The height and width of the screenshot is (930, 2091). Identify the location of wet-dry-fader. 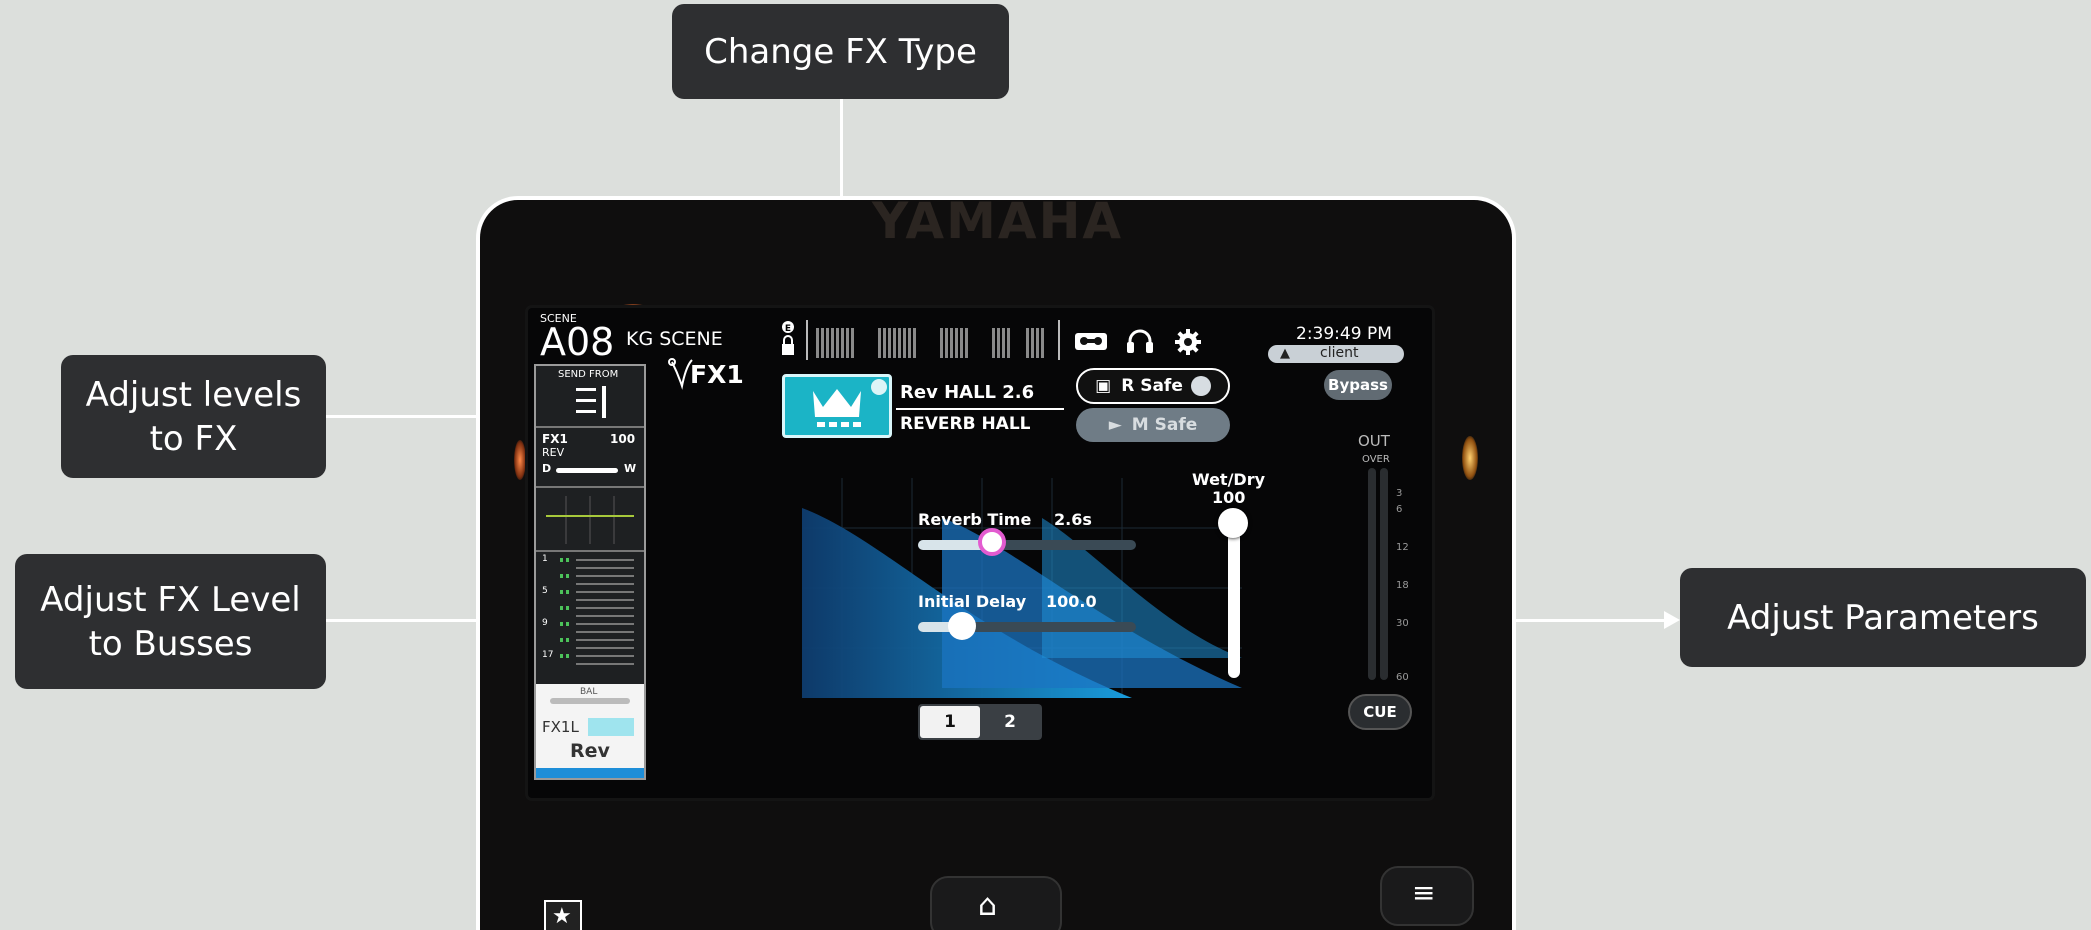
(1234, 598).